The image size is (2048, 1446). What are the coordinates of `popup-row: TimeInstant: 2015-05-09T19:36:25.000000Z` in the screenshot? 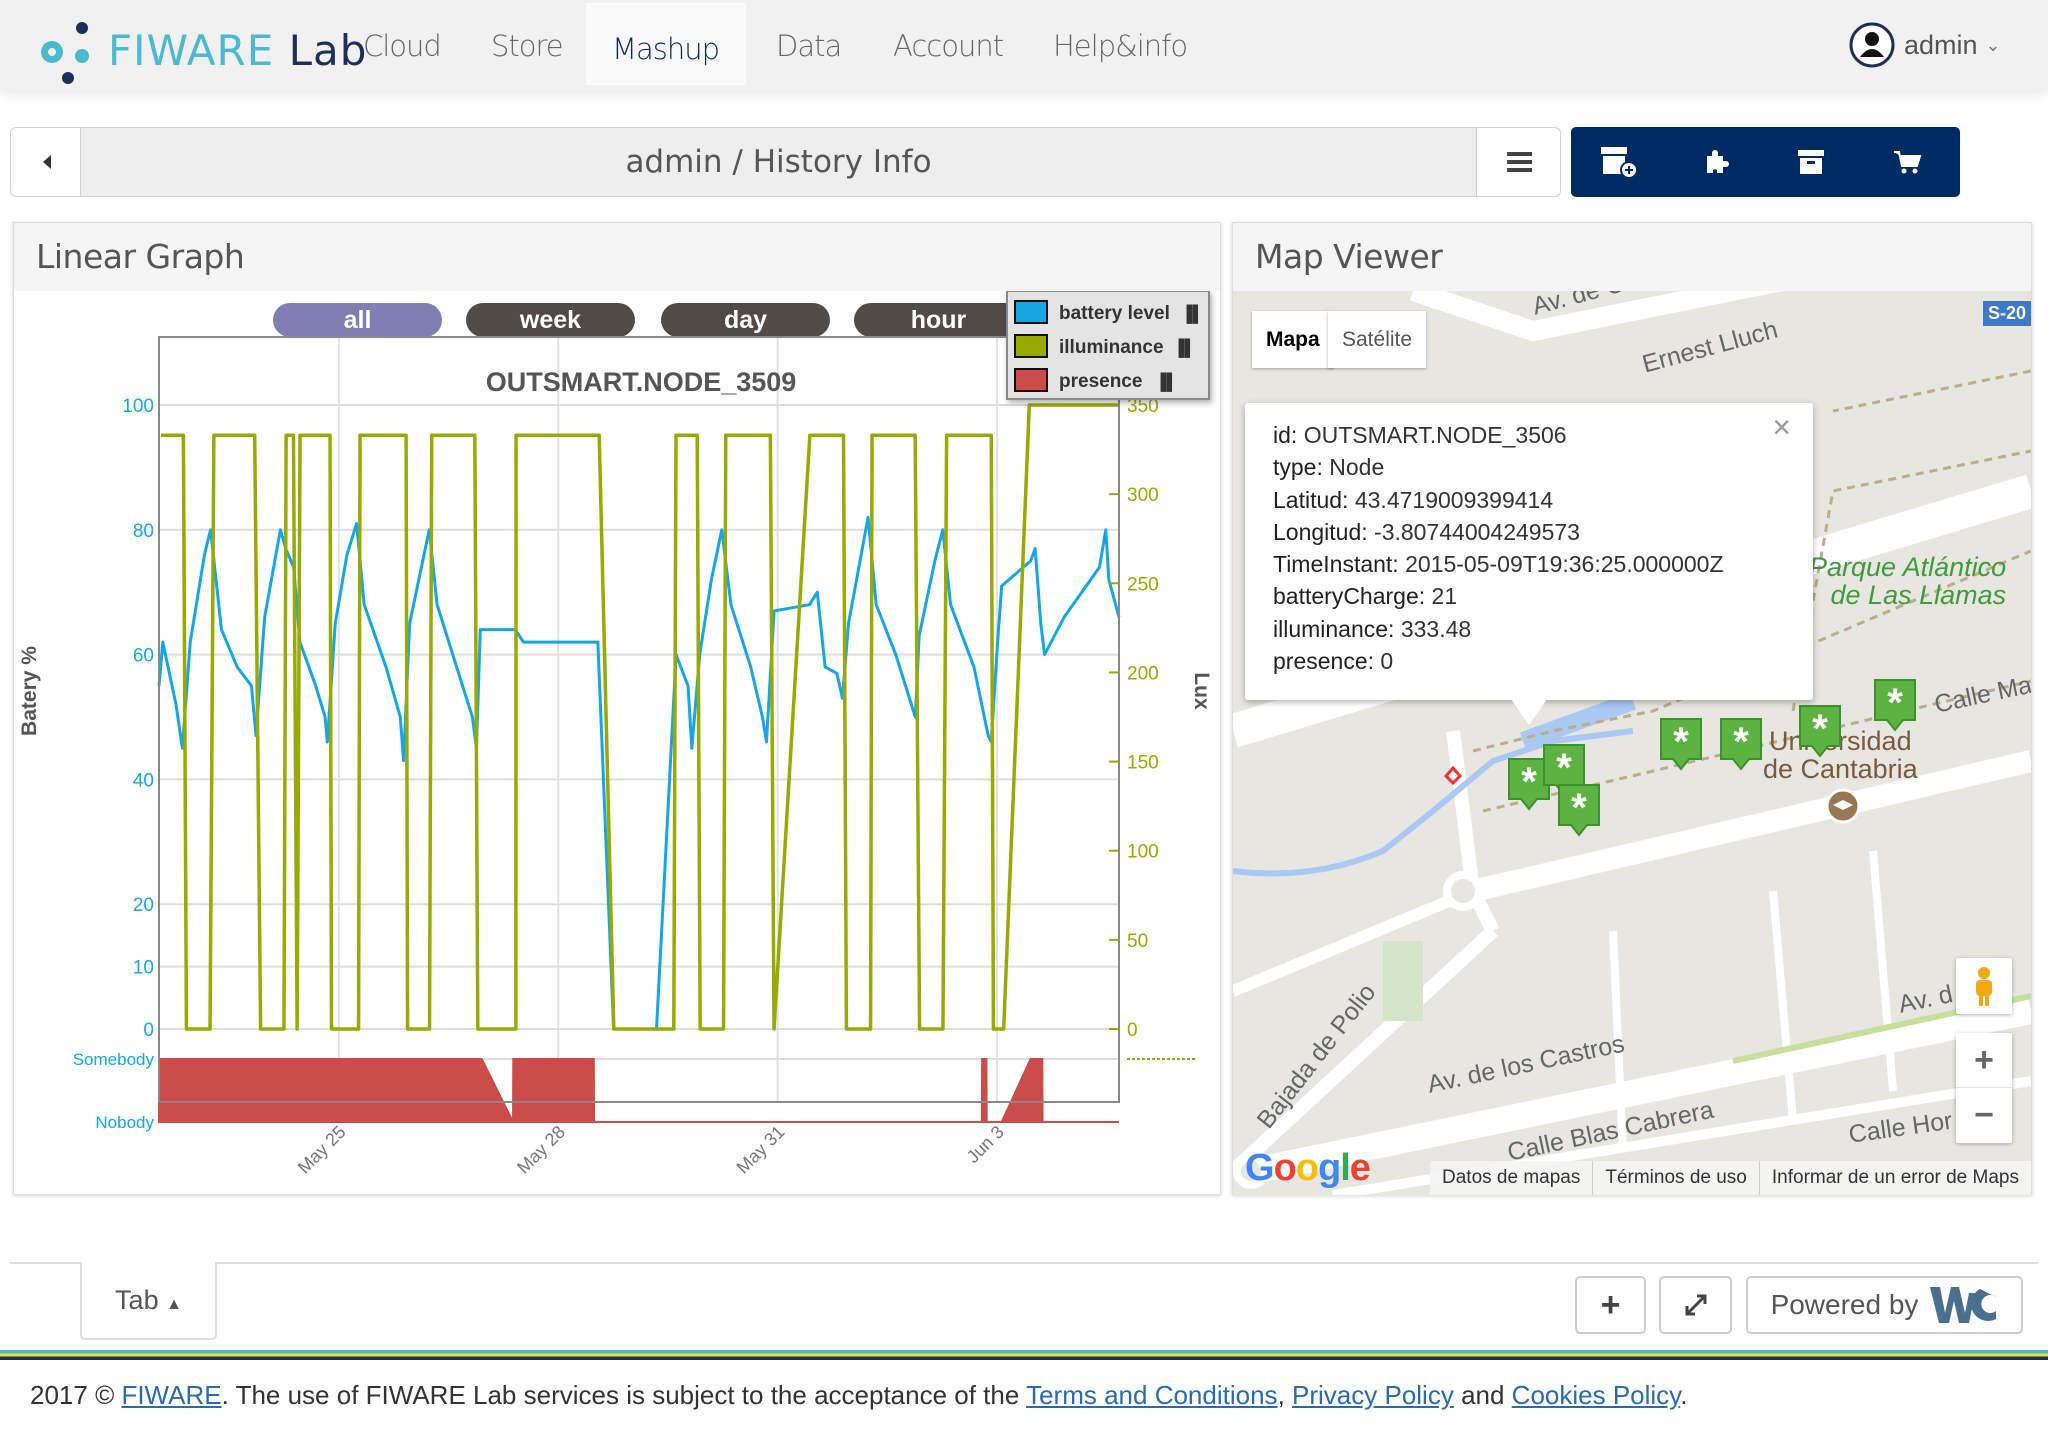 It's located at (1529, 564).